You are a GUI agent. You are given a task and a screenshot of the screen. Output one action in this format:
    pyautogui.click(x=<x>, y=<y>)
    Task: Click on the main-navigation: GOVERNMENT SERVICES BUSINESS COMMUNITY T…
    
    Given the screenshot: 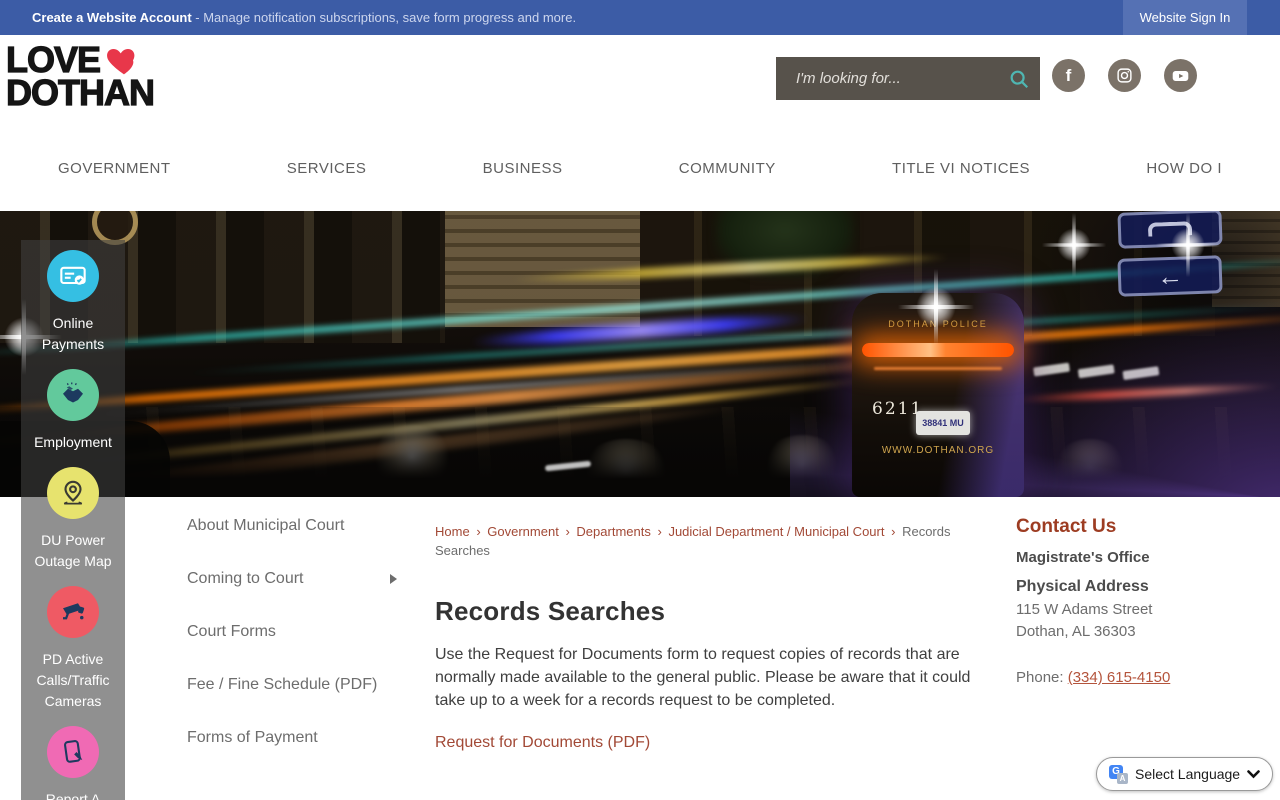 What is the action you would take?
    pyautogui.click(x=640, y=175)
    